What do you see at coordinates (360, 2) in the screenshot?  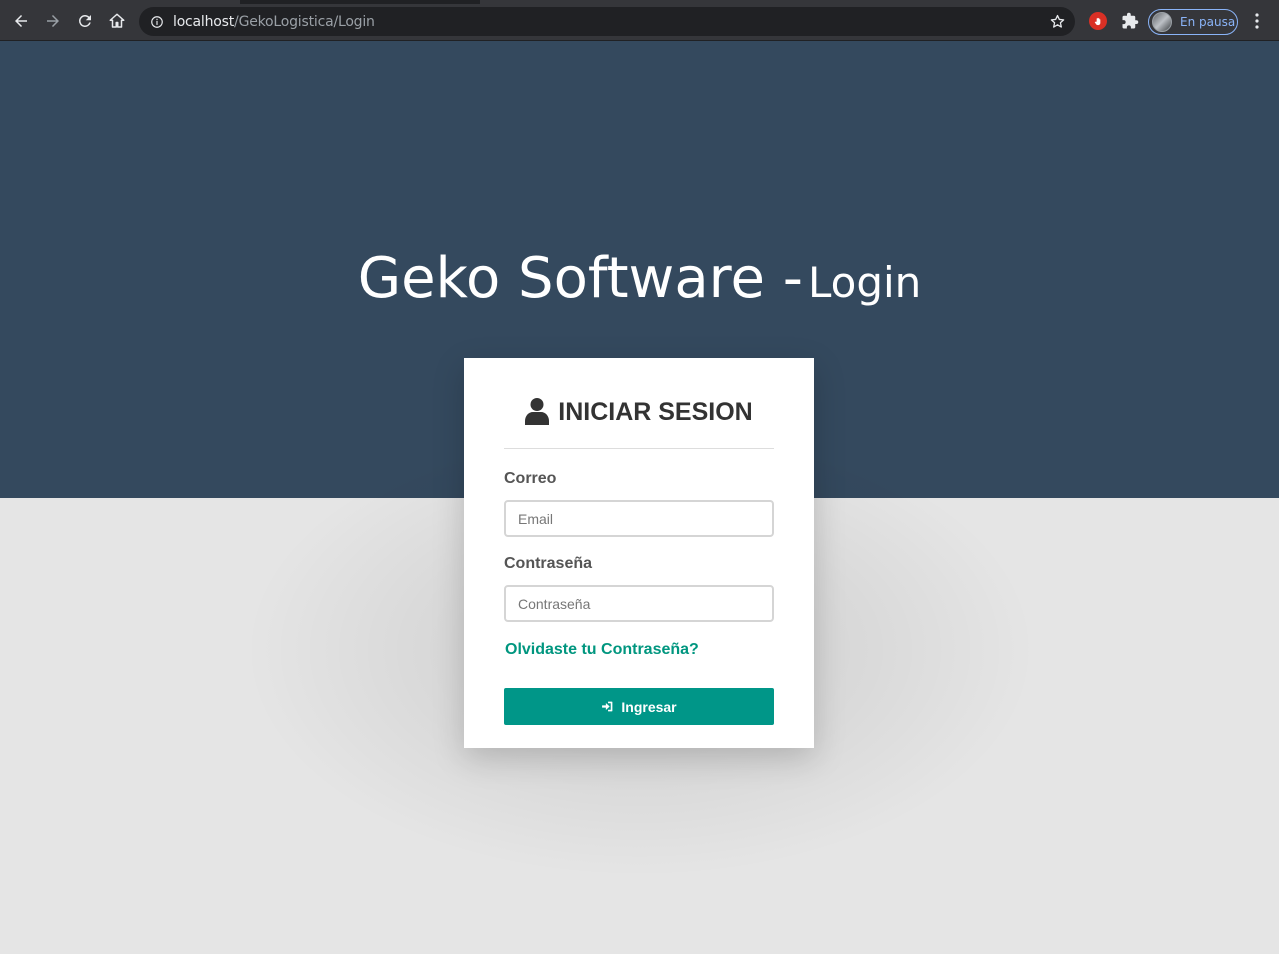 I see `active-tab-indicator` at bounding box center [360, 2].